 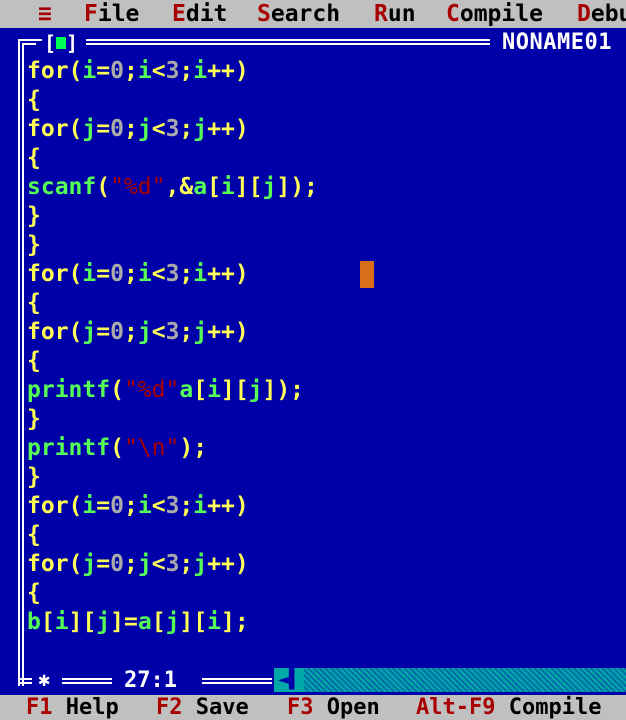 What do you see at coordinates (326, 448) in the screenshot?
I see `code-line: printf("\n");` at bounding box center [326, 448].